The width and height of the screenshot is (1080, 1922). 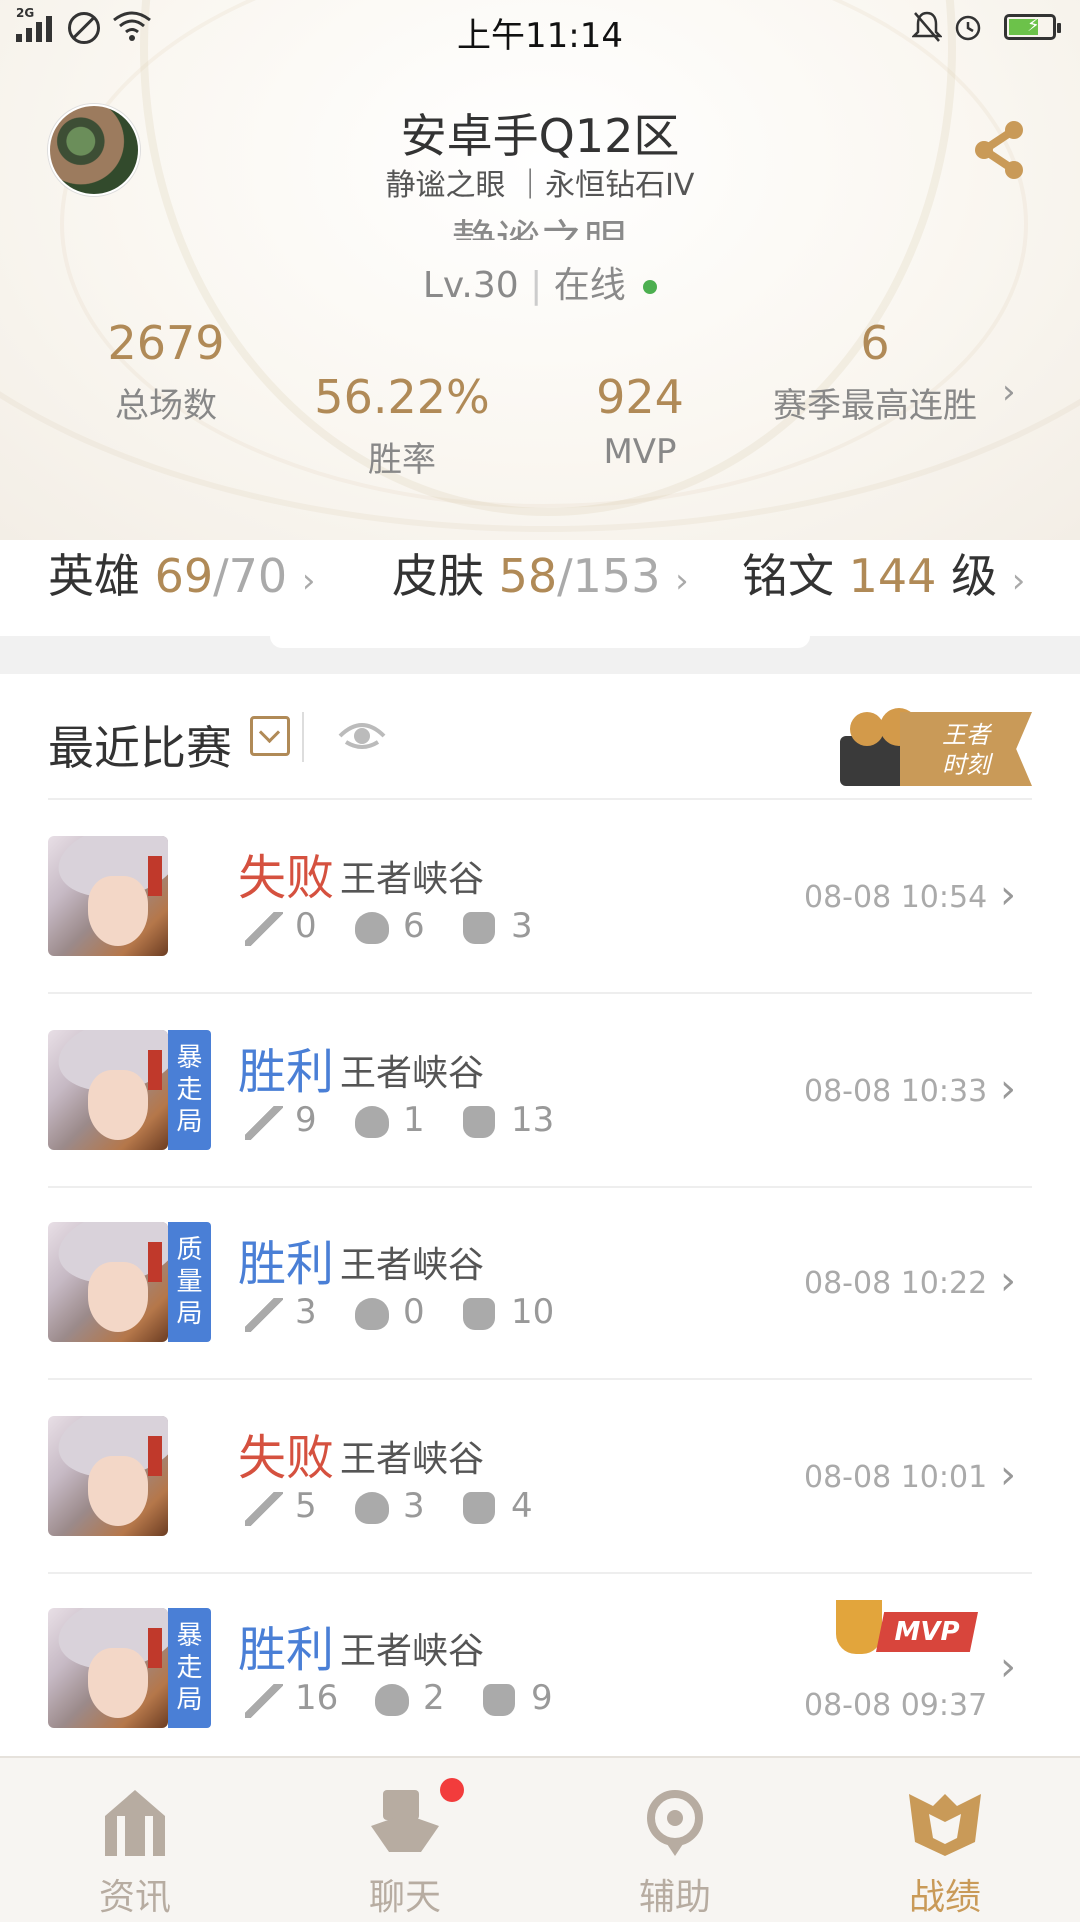 I want to click on match-row: 失败 王者峡谷 5 3 4 08-08 10:01 ›, so click(x=540, y=1477).